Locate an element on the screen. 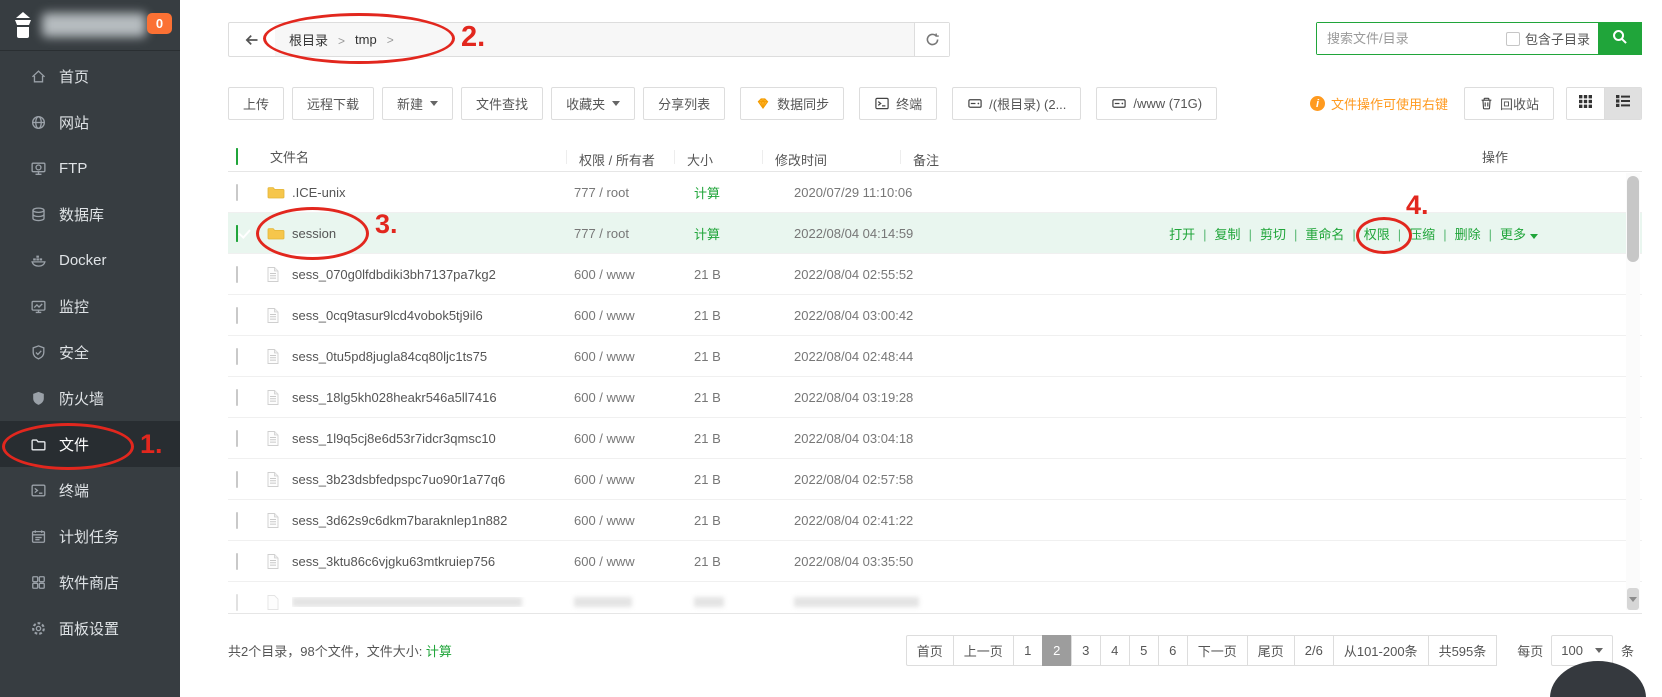 The image size is (1662, 697). data-sync-button: 数据同步 is located at coordinates (792, 103).